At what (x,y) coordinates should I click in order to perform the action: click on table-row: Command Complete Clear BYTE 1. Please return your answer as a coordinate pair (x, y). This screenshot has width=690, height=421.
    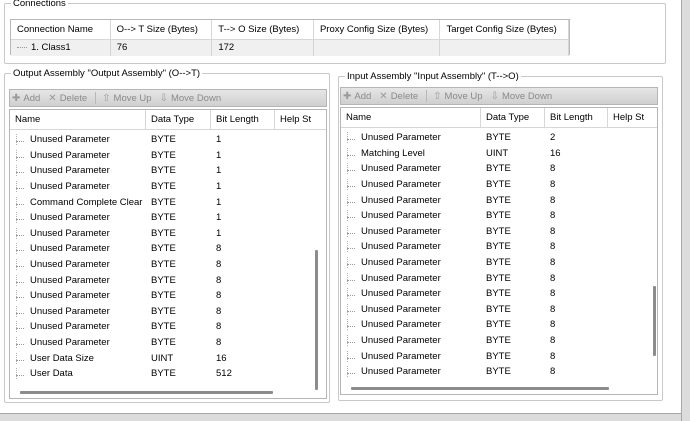
    Looking at the image, I should click on (168, 202).